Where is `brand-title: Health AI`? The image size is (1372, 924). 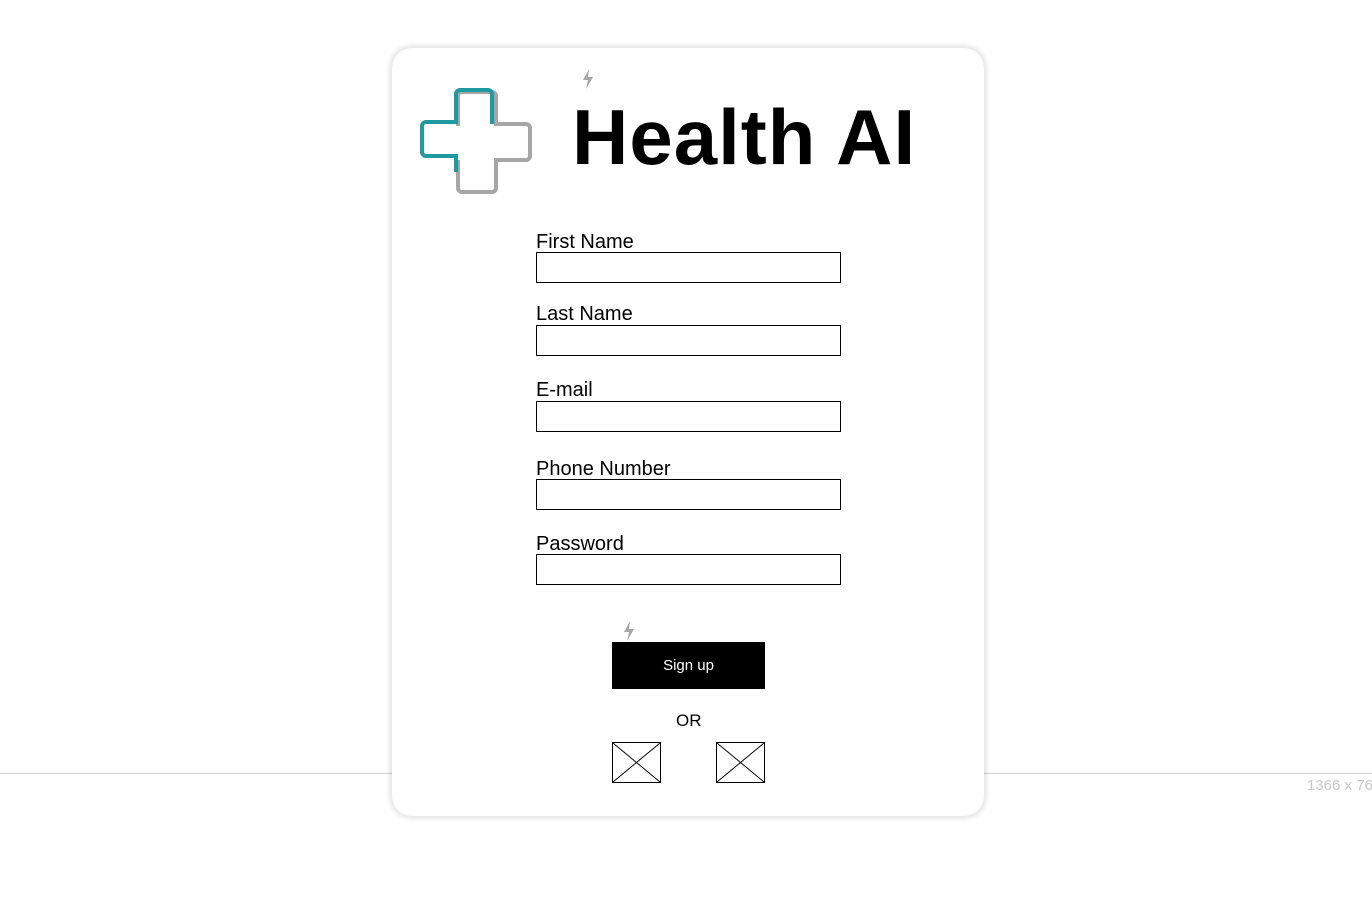 brand-title: Health AI is located at coordinates (744, 137).